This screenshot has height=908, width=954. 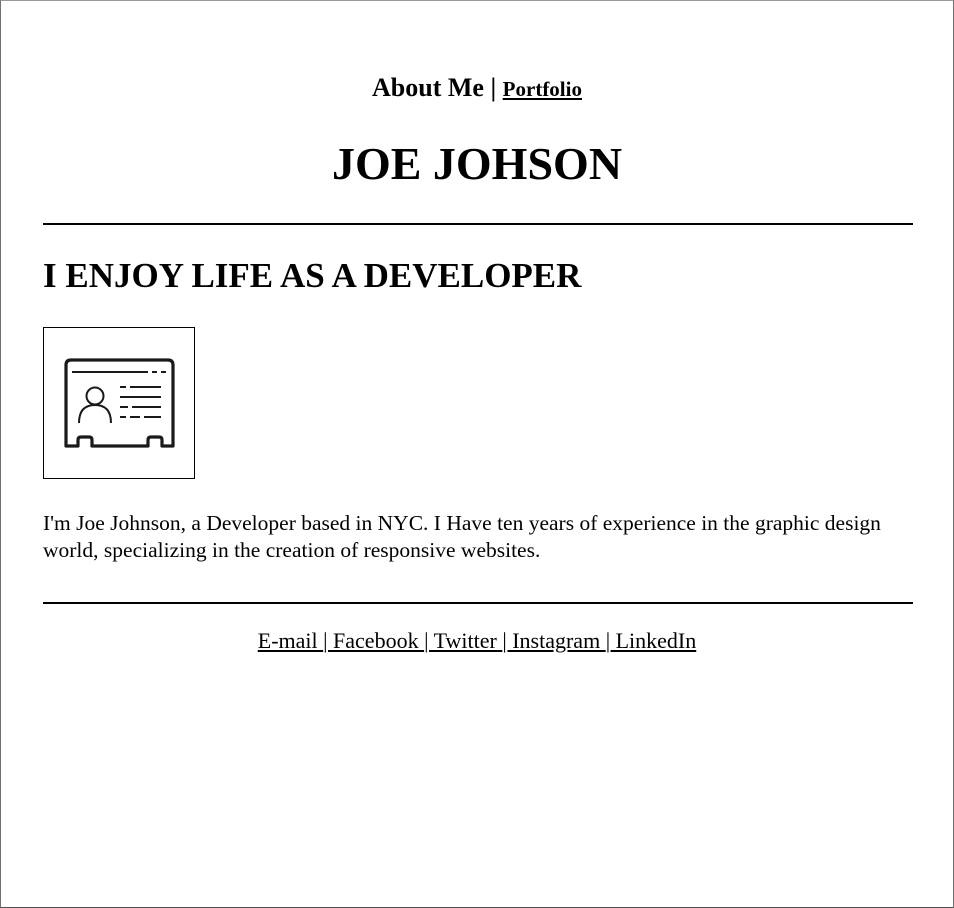 I want to click on profile-image, so click(x=119, y=403).